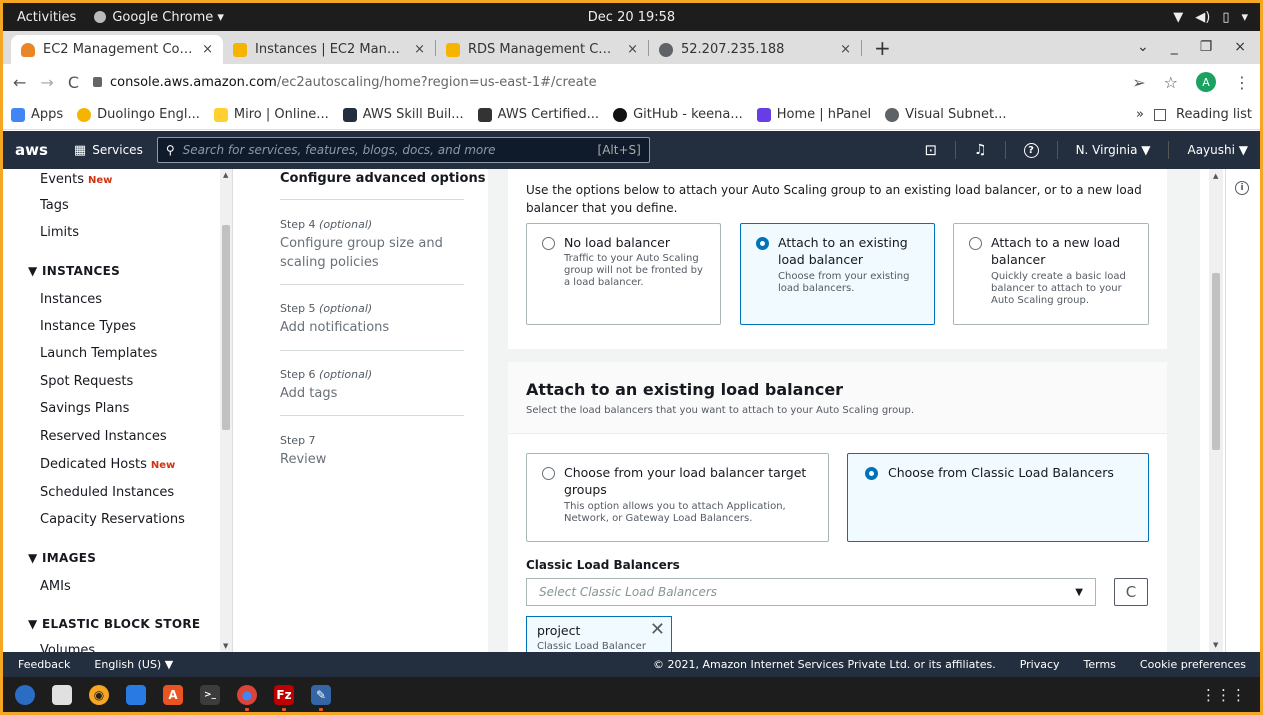 The width and height of the screenshot is (1263, 715). Describe the element at coordinates (133, 664) in the screenshot. I see `language-selector: English (US) ▼` at that location.